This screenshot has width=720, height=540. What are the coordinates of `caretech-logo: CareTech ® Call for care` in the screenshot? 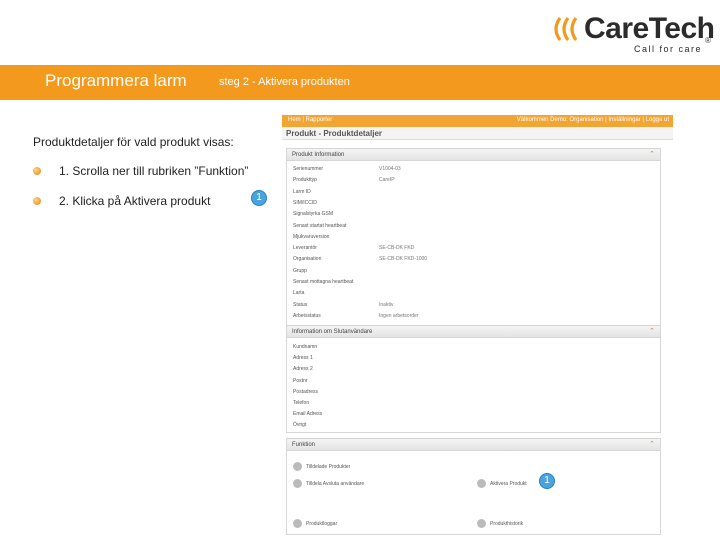 It's located at (632, 34).